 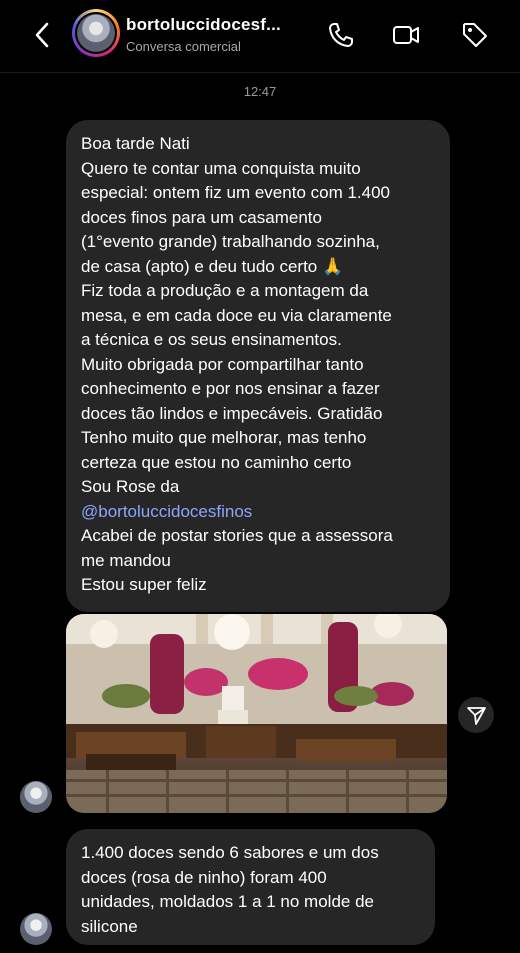 I want to click on message-line: Fiz toda a produção e a montagem da, so click(x=225, y=290).